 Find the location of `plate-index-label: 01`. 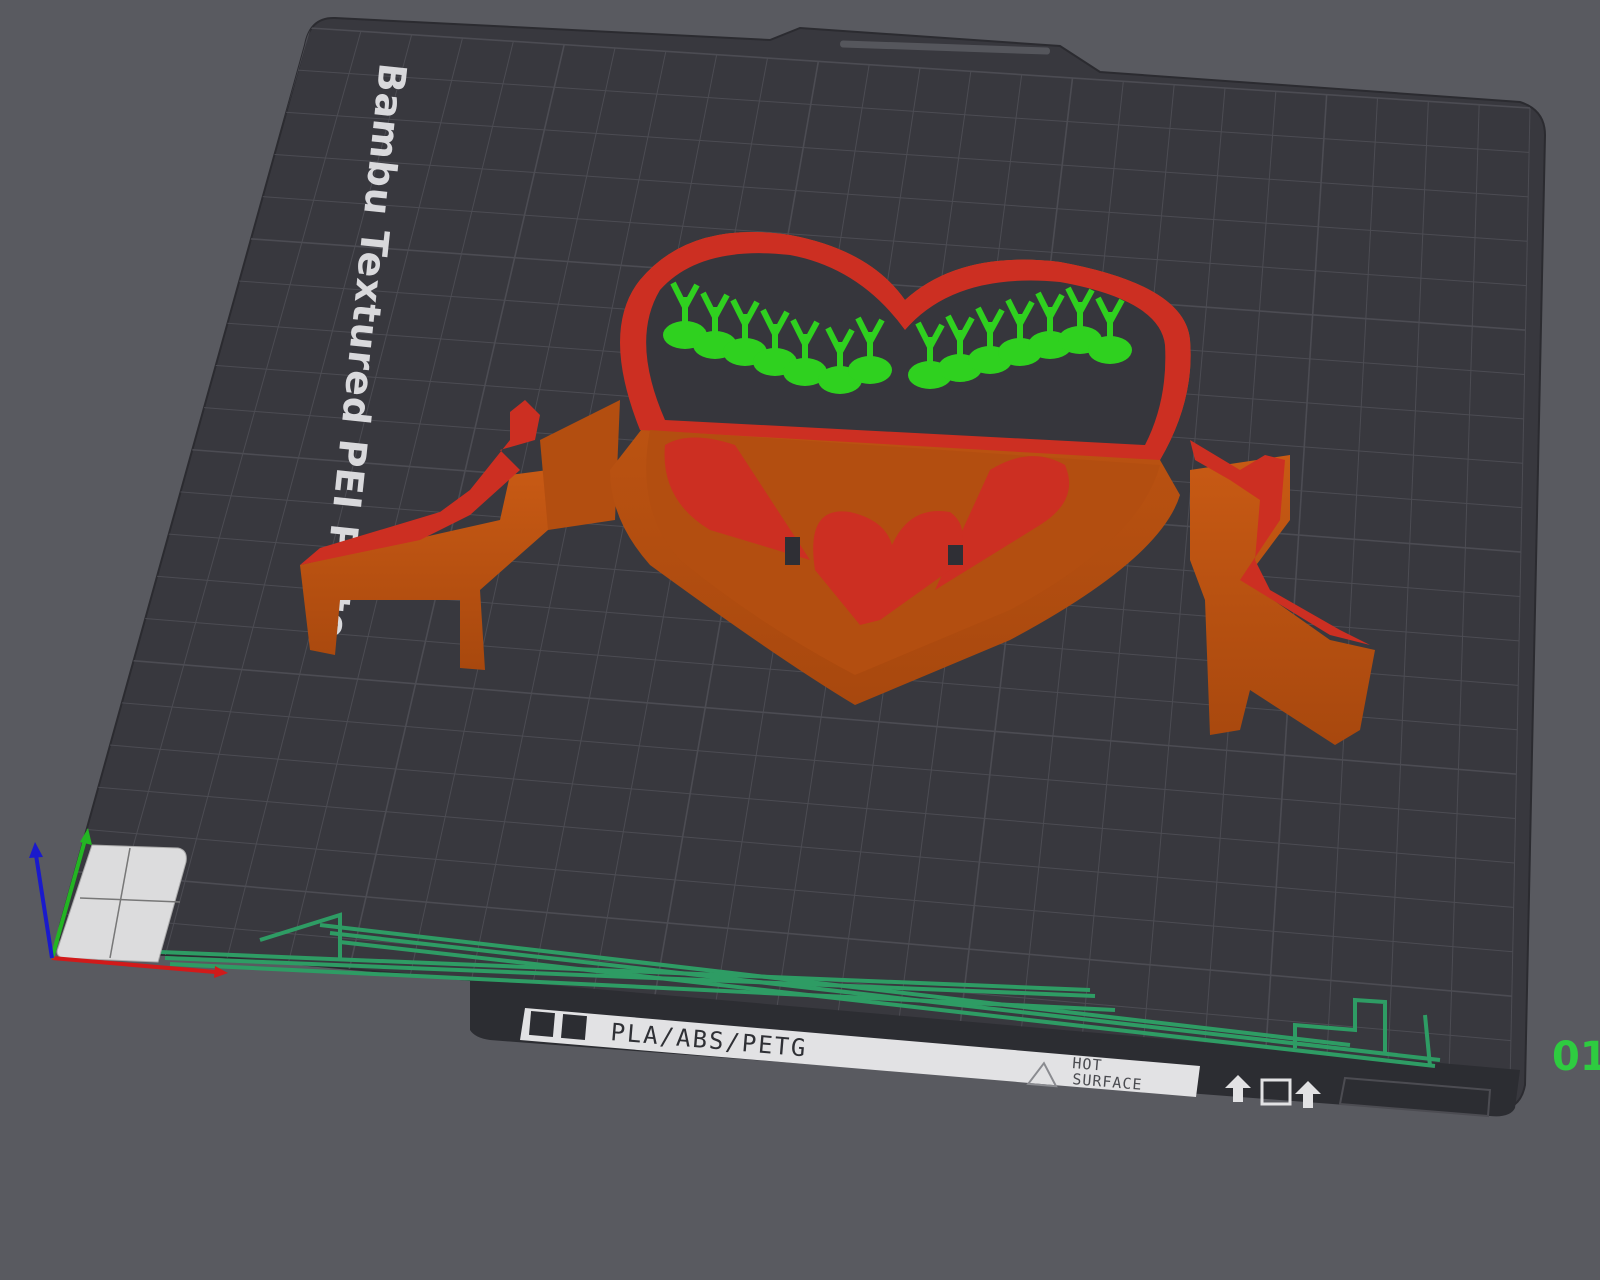

plate-index-label: 01 is located at coordinates (1576, 1057).